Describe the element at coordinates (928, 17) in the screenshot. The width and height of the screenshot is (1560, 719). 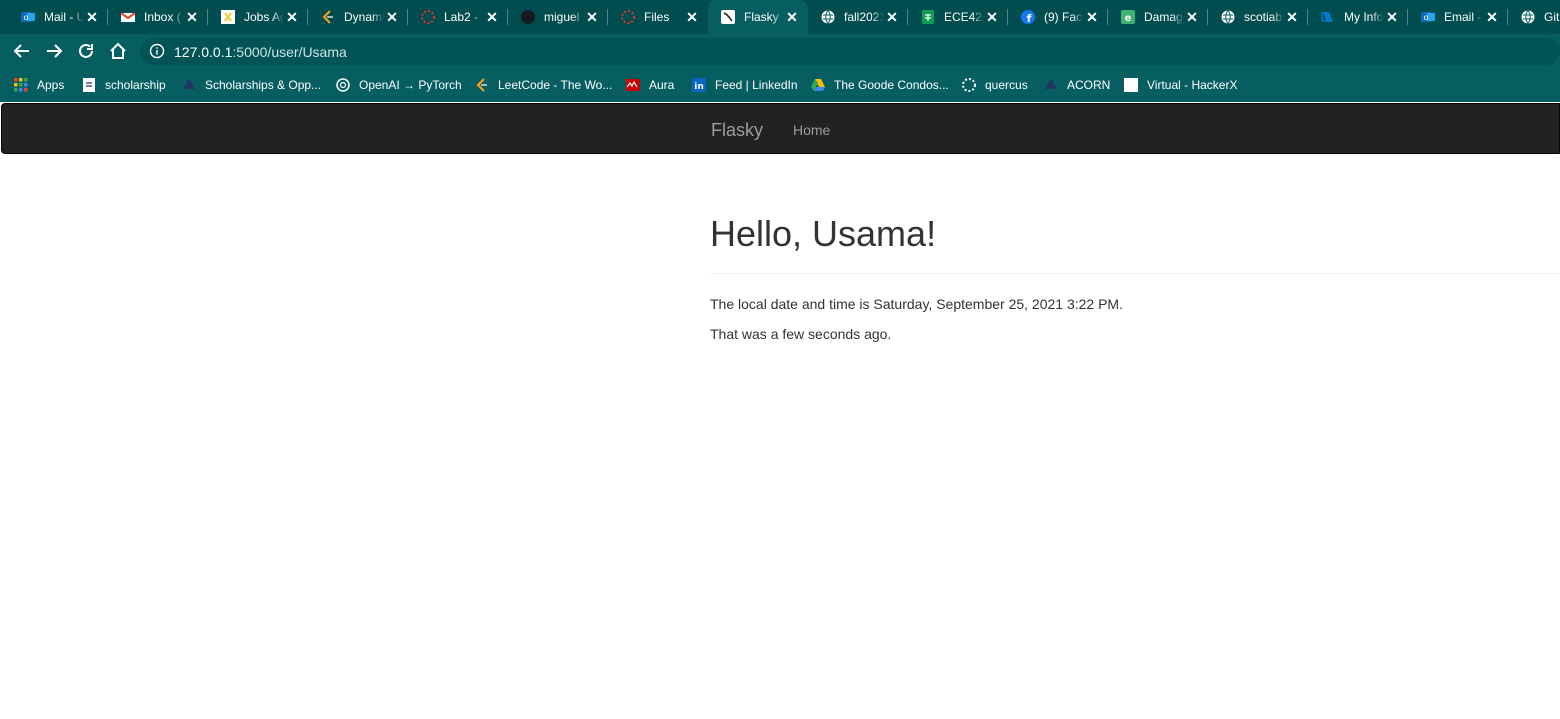
I see `sheets-icon` at that location.